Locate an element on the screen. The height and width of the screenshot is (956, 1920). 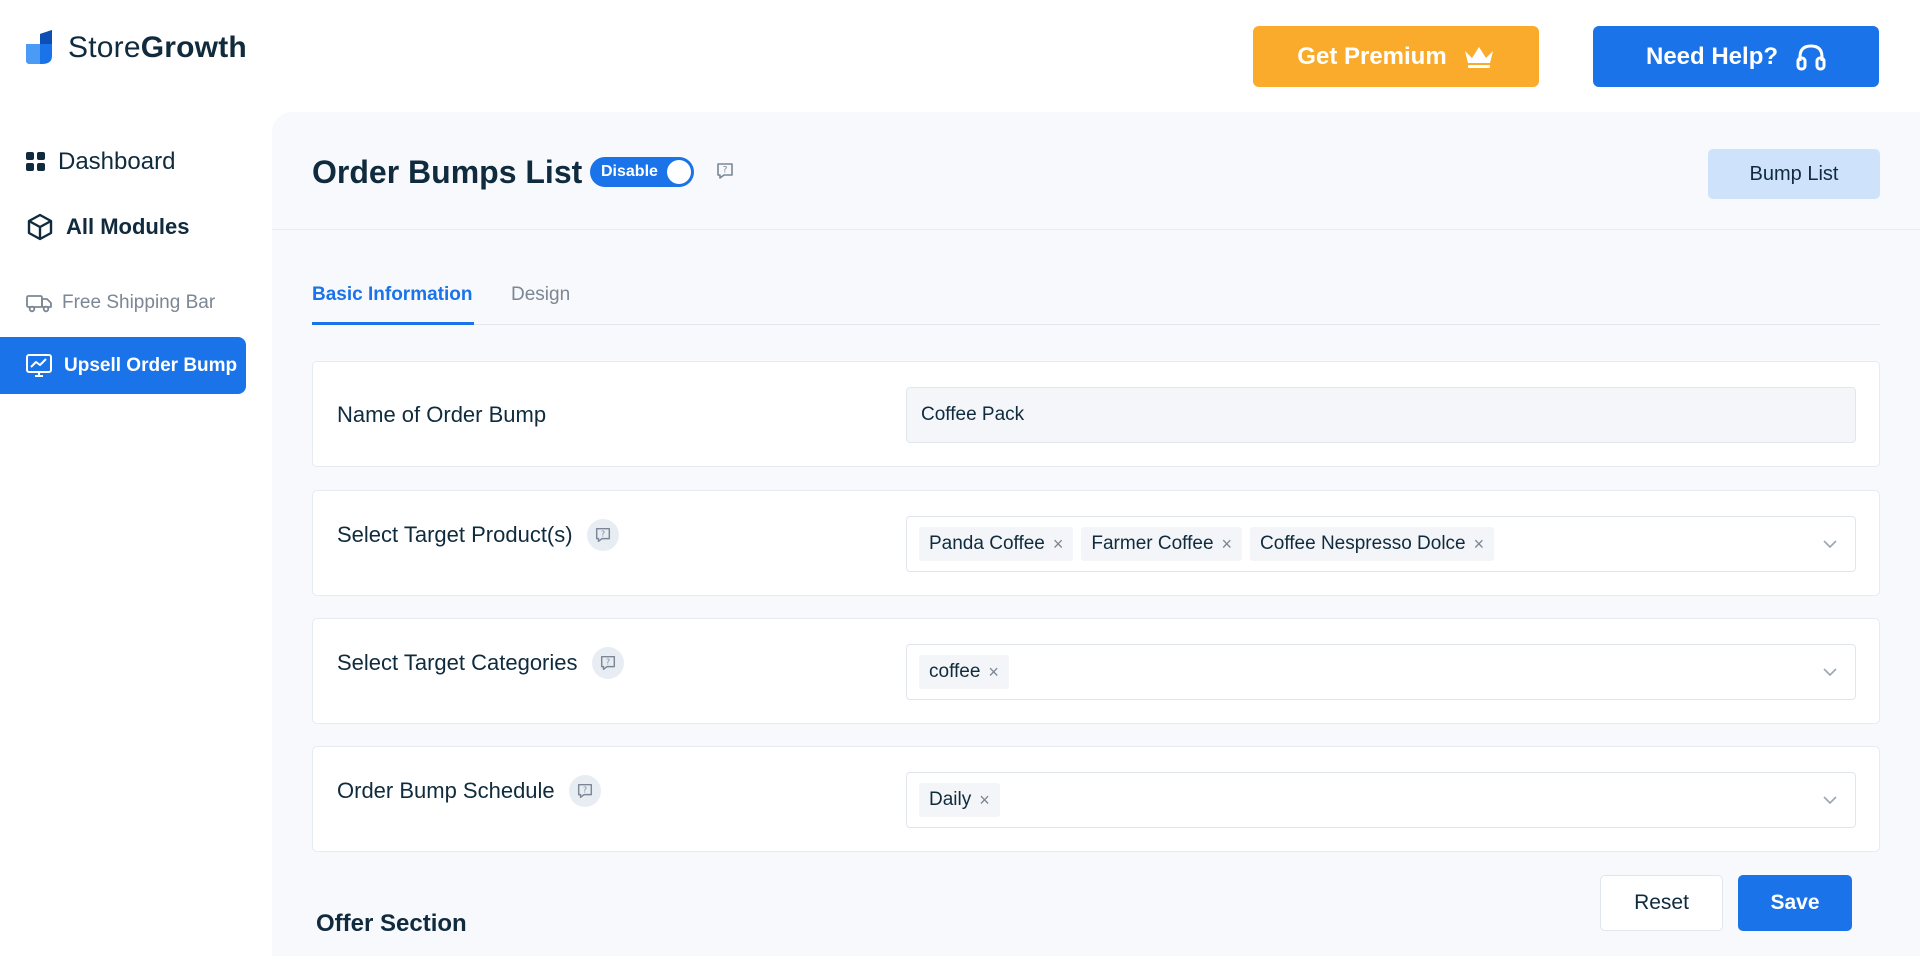
order-bump-name-label: Name of Order Bump is located at coordinates (441, 415).